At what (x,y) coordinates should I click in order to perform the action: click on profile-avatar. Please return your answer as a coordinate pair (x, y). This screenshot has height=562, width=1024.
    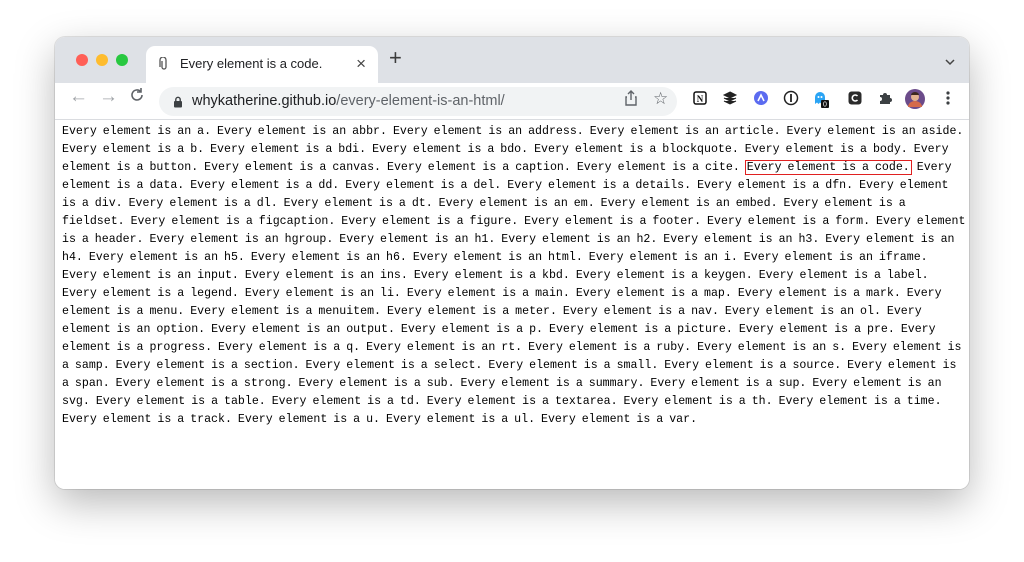
    Looking at the image, I should click on (915, 99).